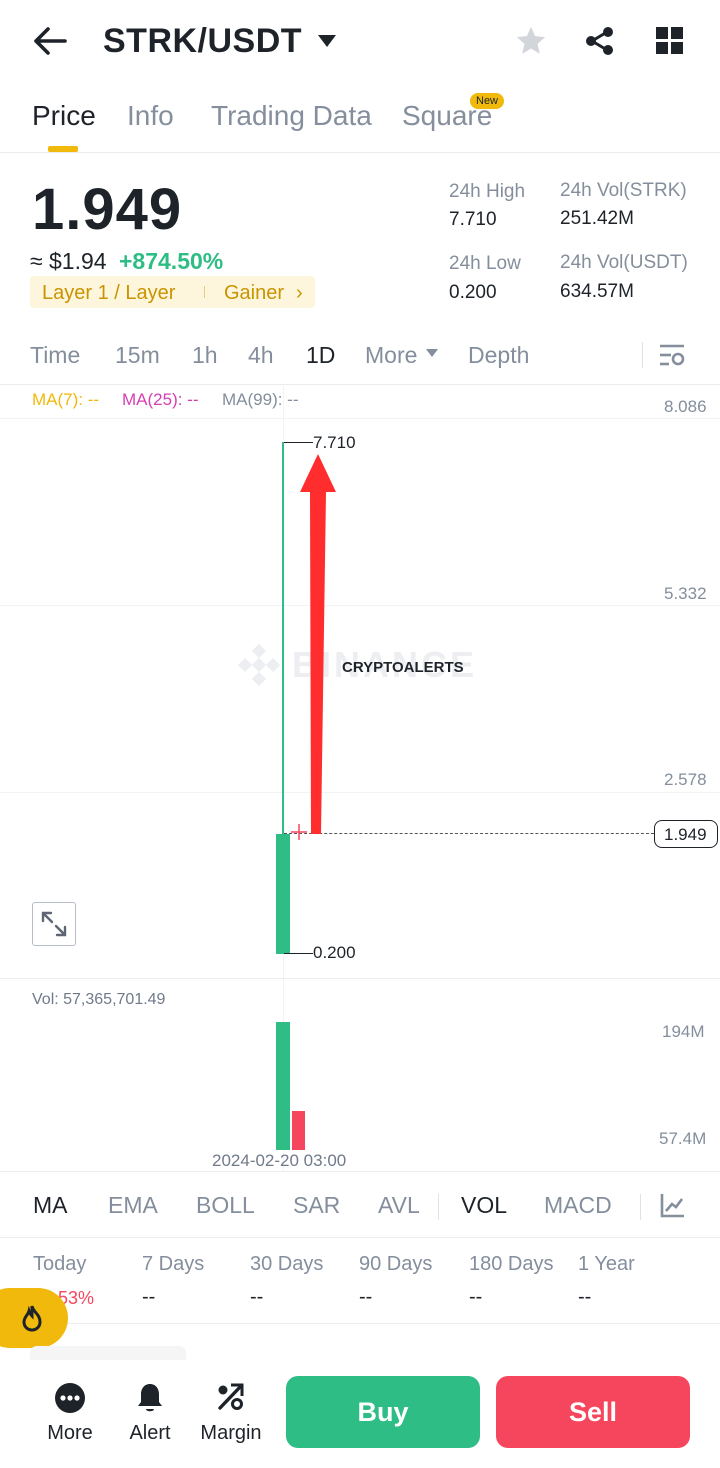  I want to click on tag-gainer: Gainer, so click(254, 293).